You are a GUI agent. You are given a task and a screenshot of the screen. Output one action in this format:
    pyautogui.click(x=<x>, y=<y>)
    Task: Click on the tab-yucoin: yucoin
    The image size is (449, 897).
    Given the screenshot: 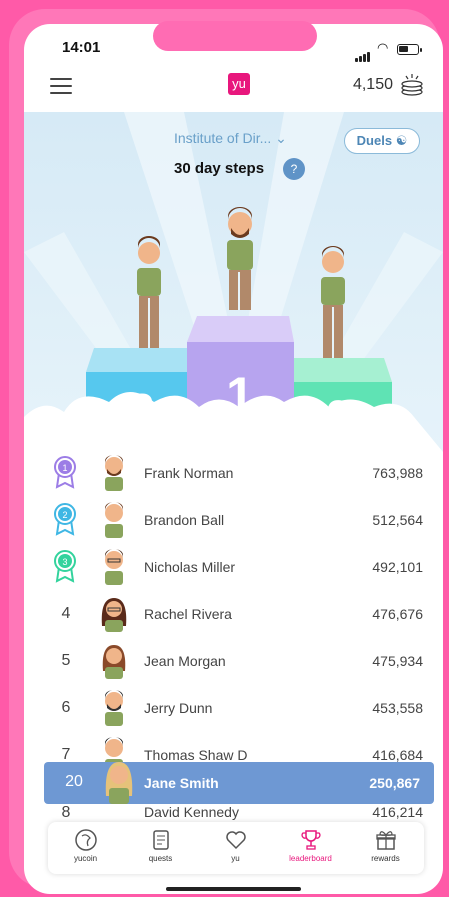 What is the action you would take?
    pyautogui.click(x=85, y=848)
    